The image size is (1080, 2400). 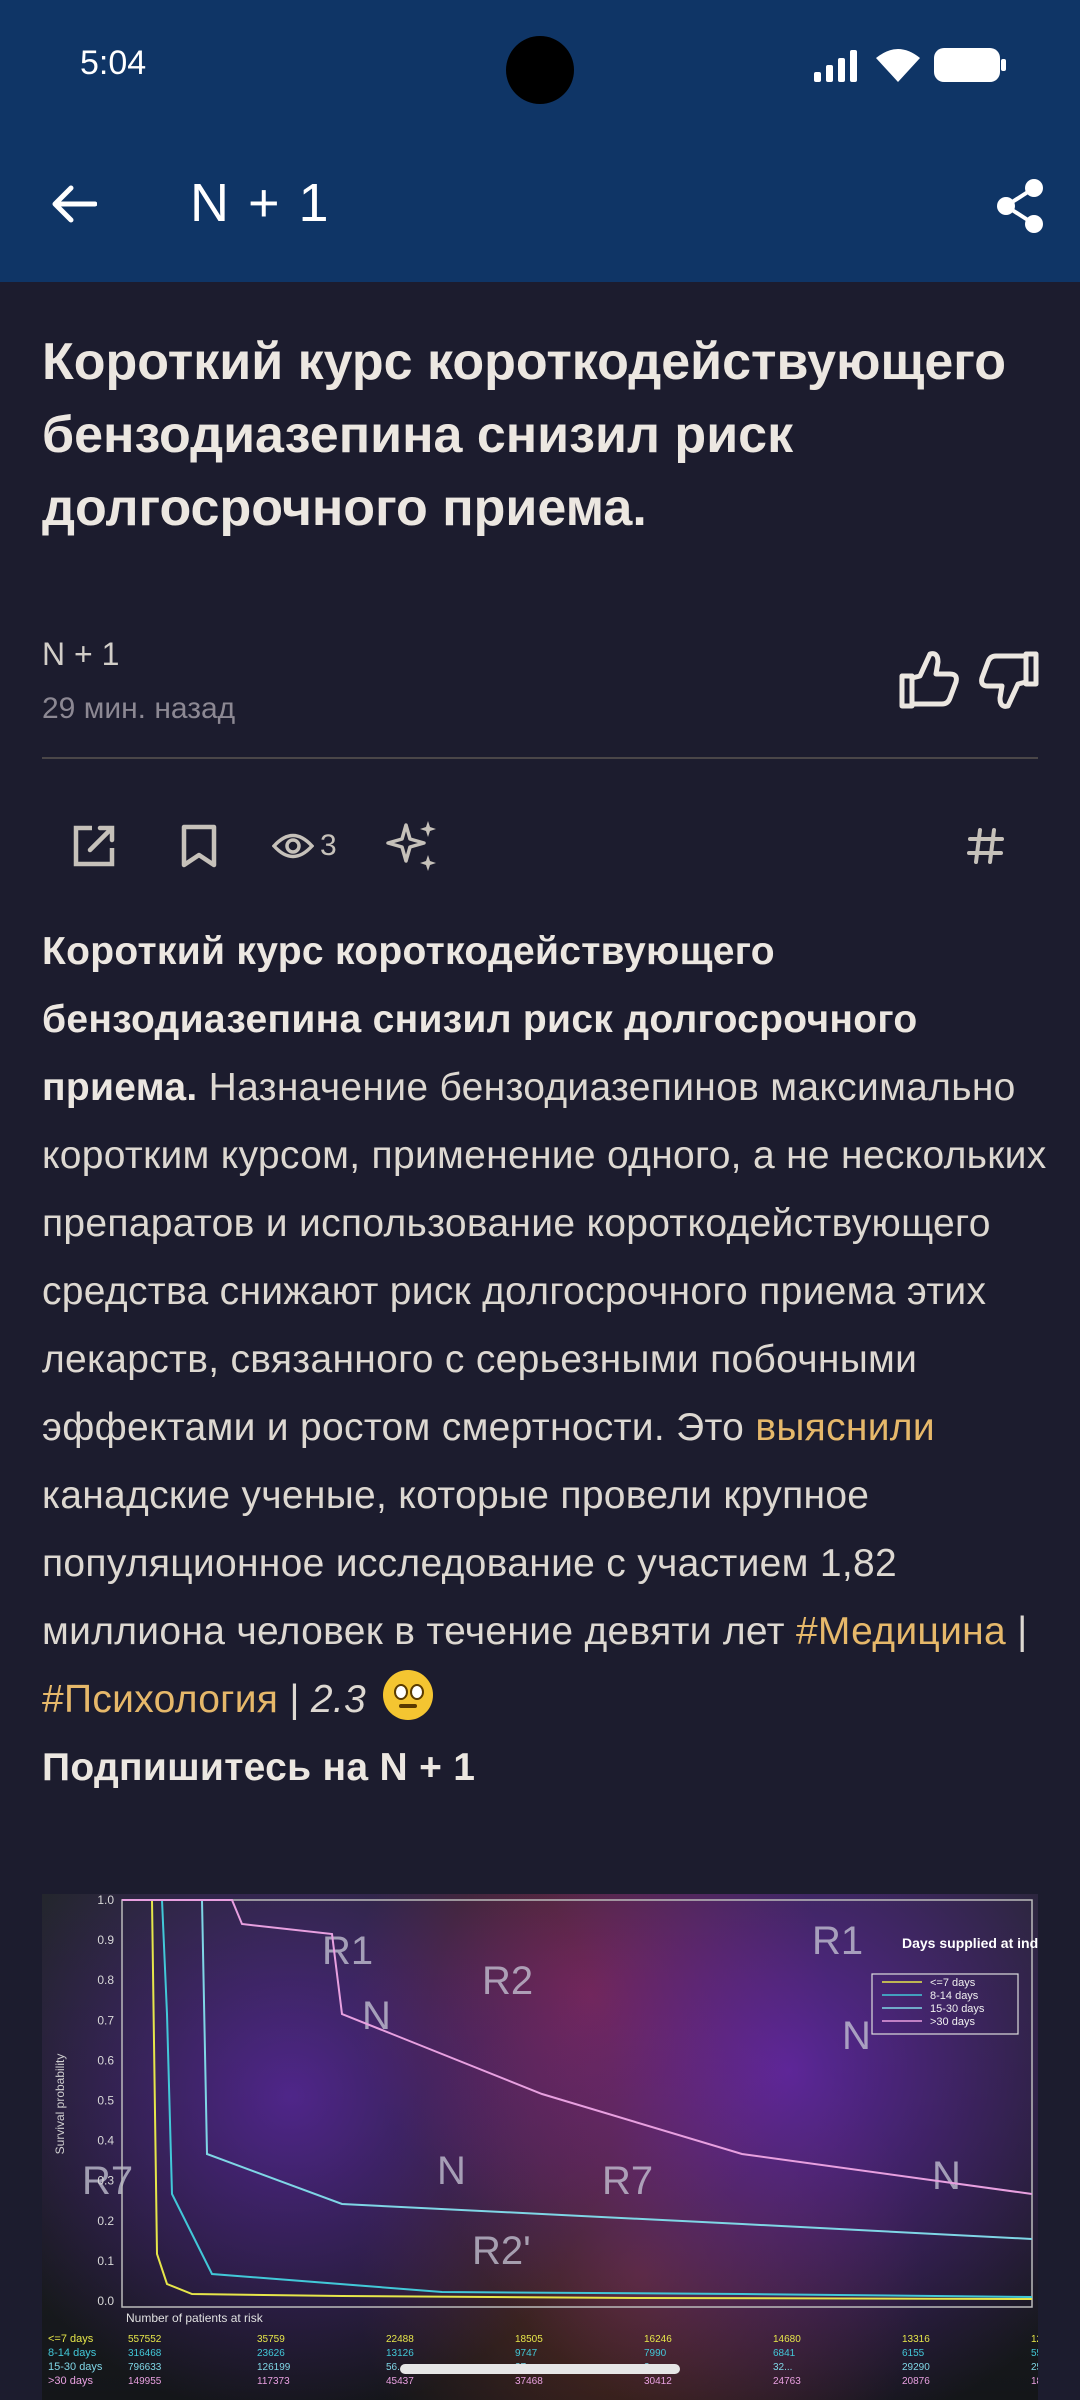 I want to click on open-external-icon, so click(x=94, y=846).